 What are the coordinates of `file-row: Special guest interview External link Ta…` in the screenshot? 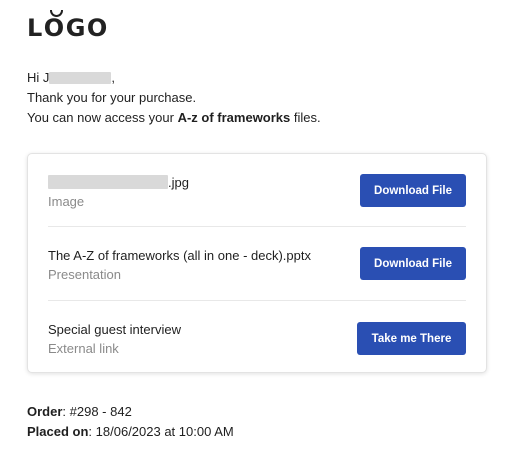 It's located at (257, 337).